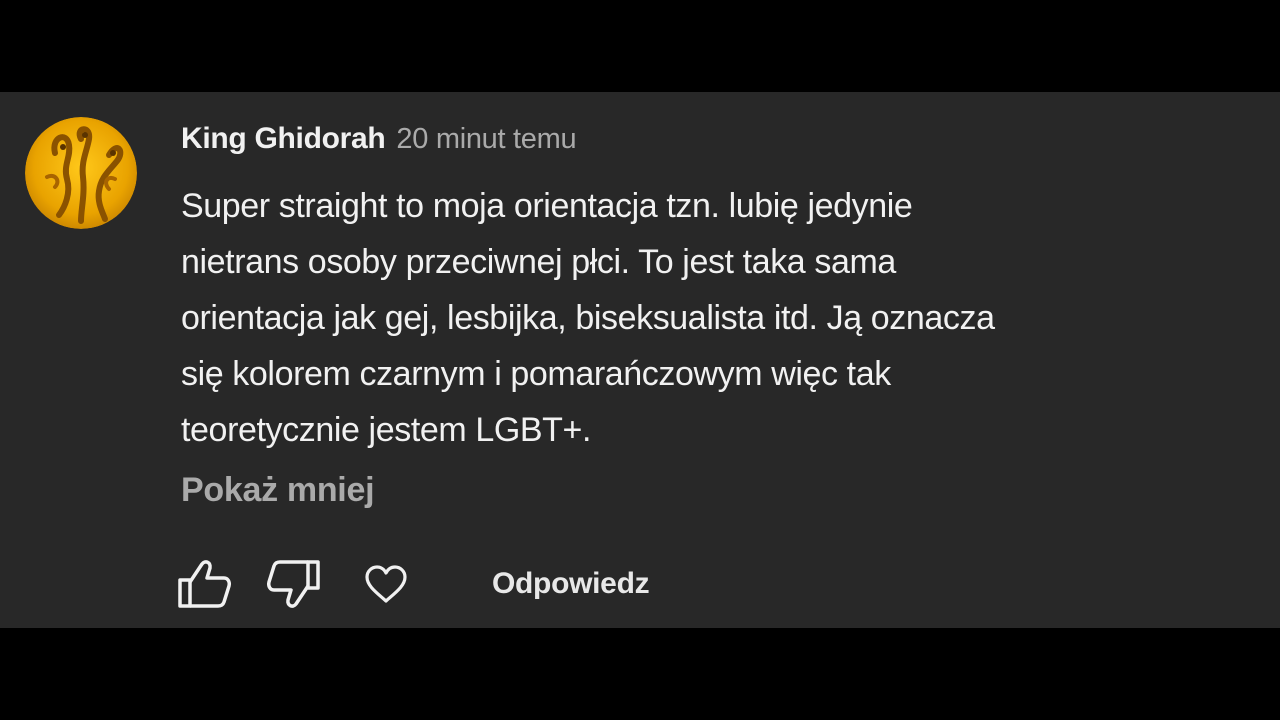 The image size is (1280, 720). Describe the element at coordinates (486, 139) in the screenshot. I see `comment-timestamp: 20 minut temu` at that location.